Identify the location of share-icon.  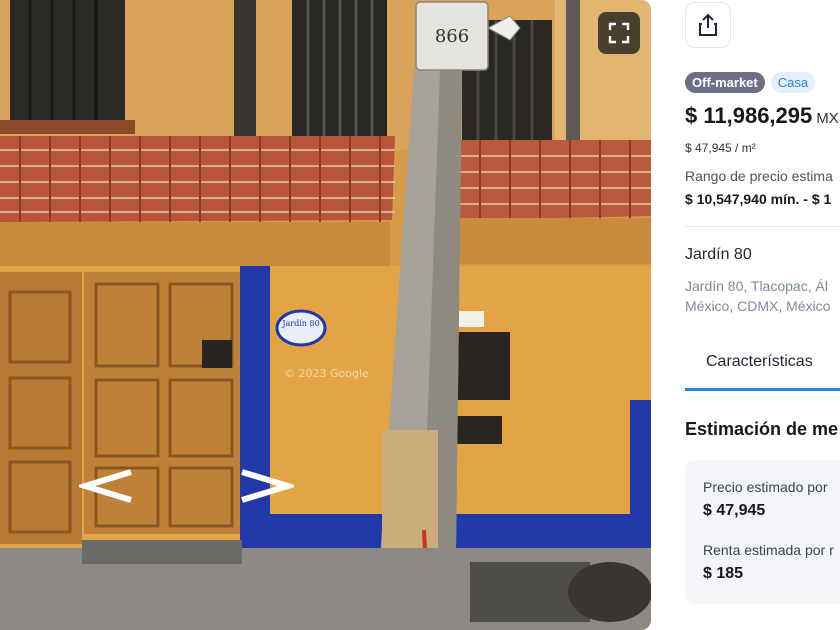
(708, 24).